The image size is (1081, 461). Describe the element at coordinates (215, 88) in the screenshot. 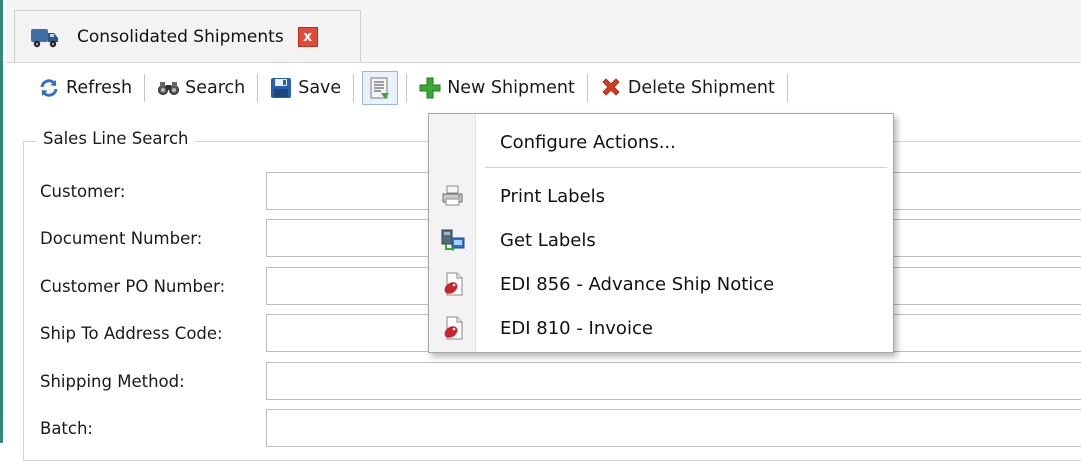

I see `search-label: Search` at that location.